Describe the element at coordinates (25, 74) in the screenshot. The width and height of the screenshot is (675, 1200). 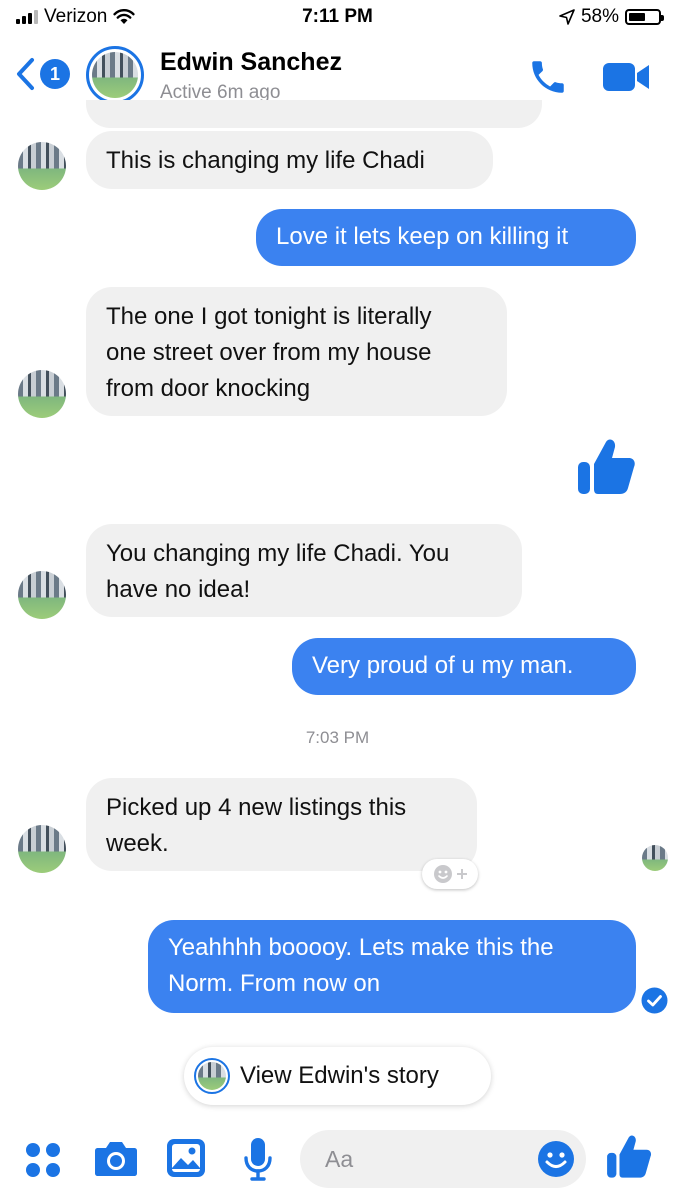
I see `chevron-left-icon` at that location.